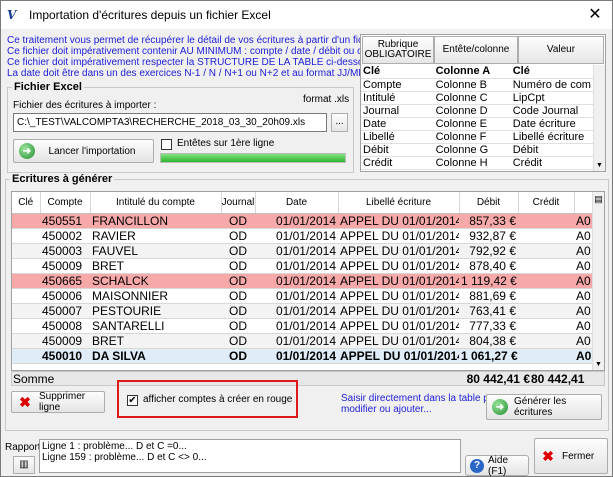  I want to click on column-picker-icon: ▤, so click(598, 202).